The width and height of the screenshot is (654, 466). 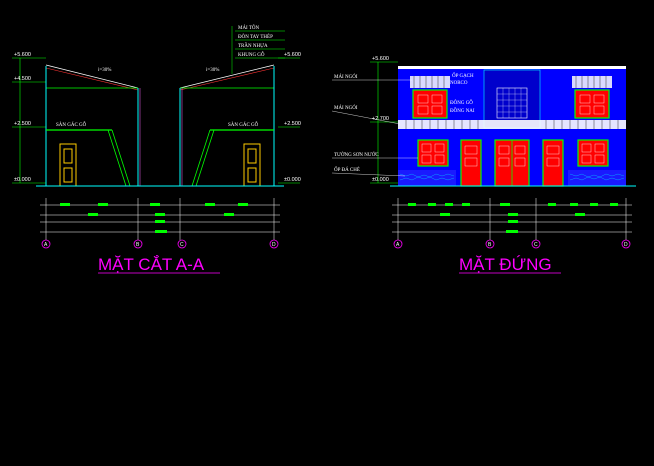 What do you see at coordinates (22, 79) in the screenshot?
I see `section-level-eave: +4.500` at bounding box center [22, 79].